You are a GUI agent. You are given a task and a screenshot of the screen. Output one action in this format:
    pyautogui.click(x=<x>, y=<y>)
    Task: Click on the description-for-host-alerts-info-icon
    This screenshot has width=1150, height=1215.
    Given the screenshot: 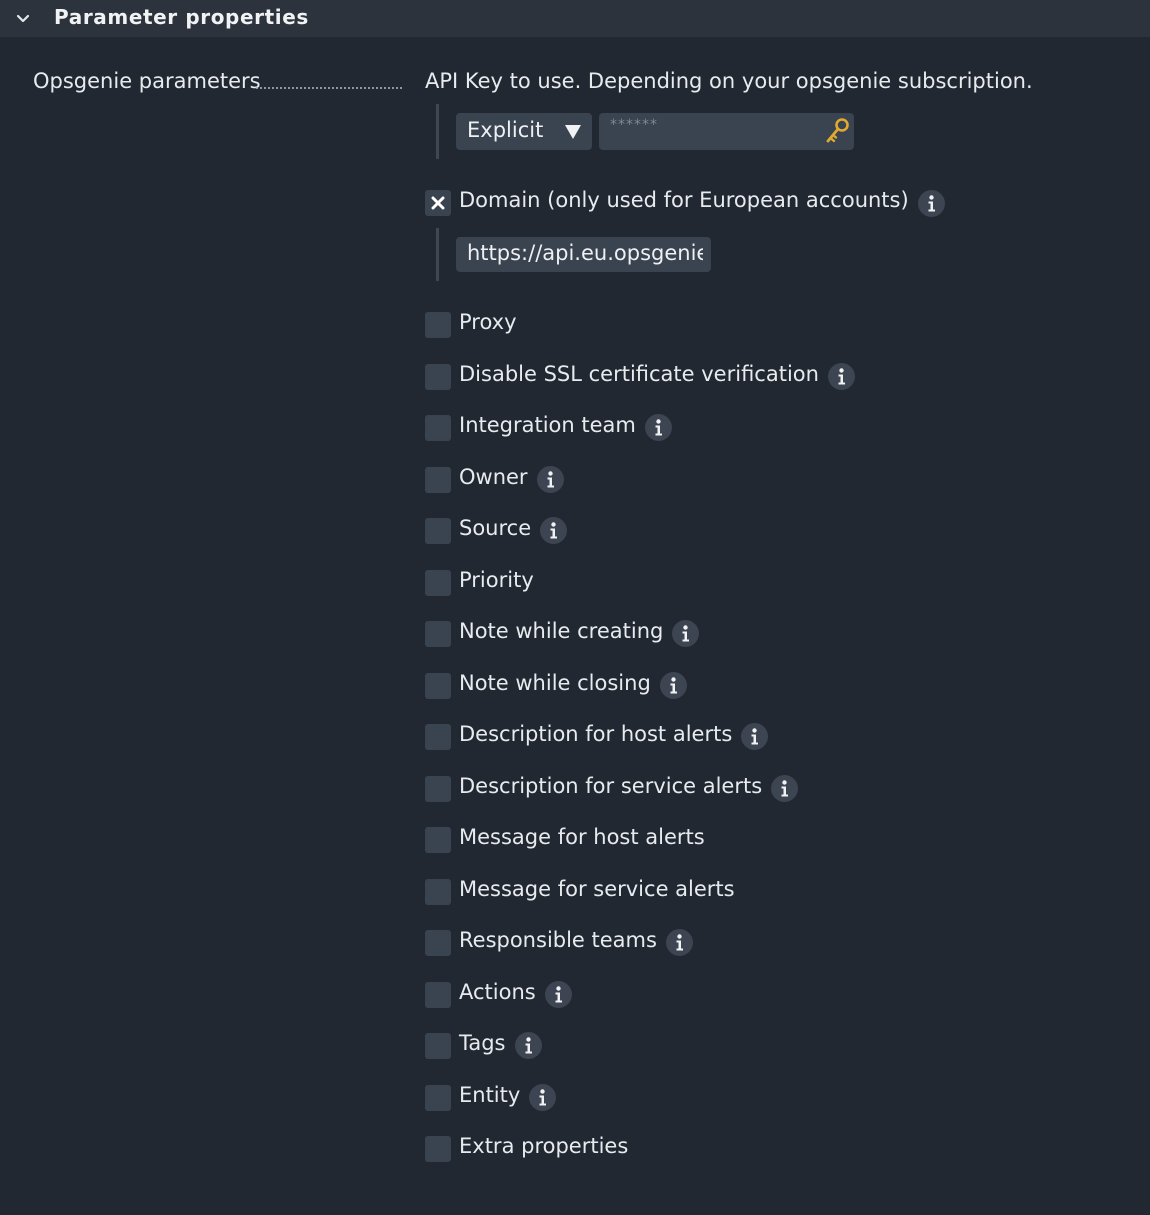 What is the action you would take?
    pyautogui.click(x=754, y=736)
    